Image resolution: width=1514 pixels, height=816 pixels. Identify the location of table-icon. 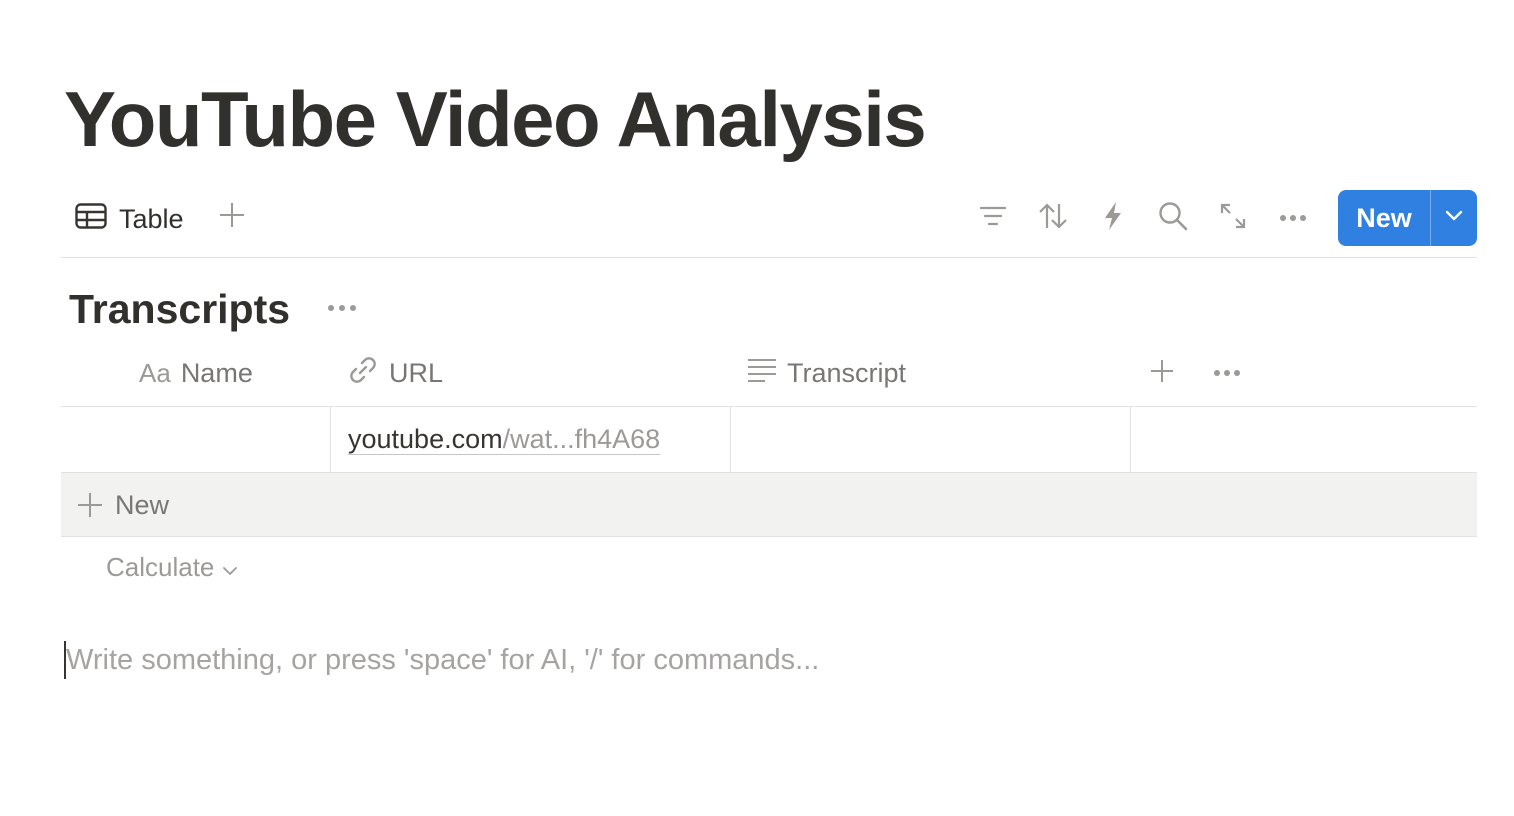
(91, 219).